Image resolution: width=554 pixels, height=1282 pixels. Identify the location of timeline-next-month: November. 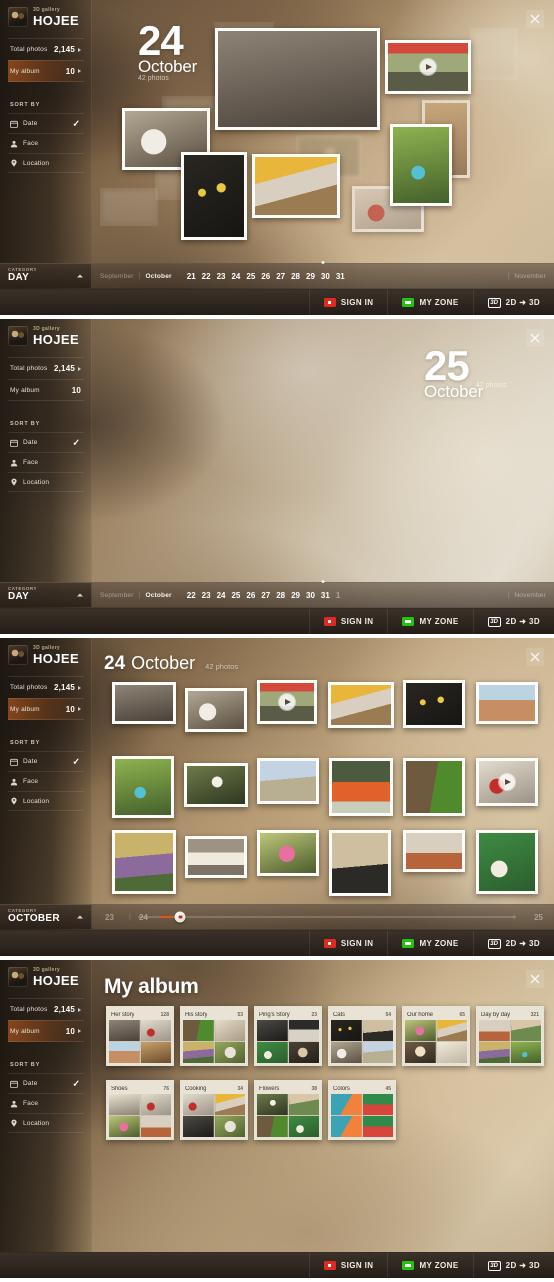
(530, 276).